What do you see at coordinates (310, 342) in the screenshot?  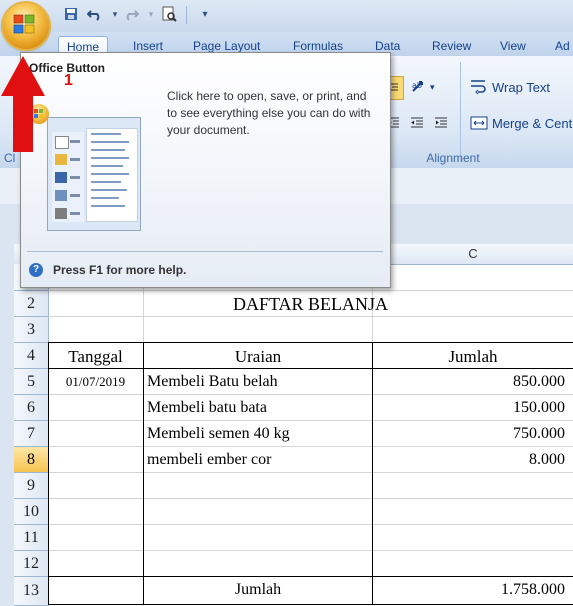 I see `table-border-top` at bounding box center [310, 342].